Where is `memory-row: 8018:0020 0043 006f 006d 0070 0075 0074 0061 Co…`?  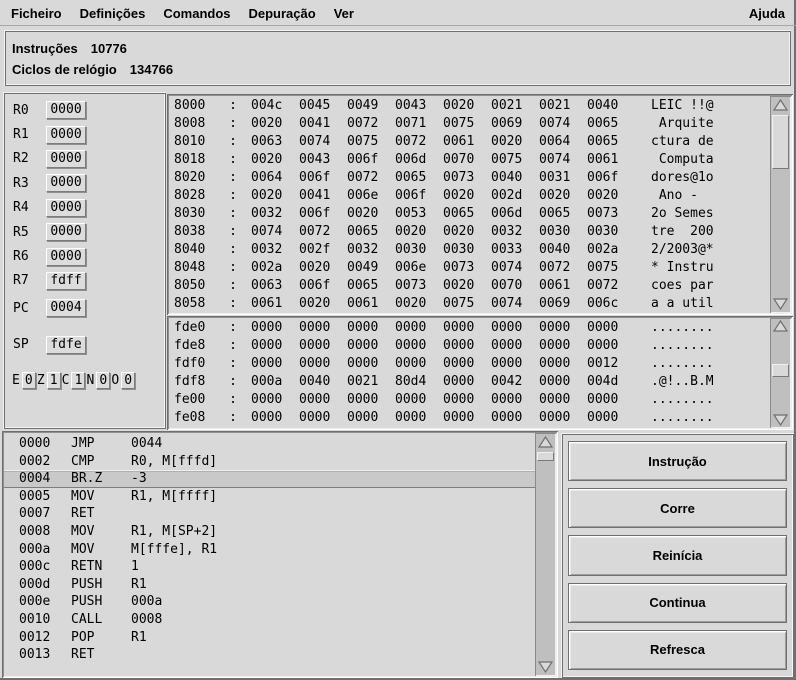
memory-row: 8018:0020 0043 006f 006d 0070 0075 0074 0061 Co… is located at coordinates (469, 160).